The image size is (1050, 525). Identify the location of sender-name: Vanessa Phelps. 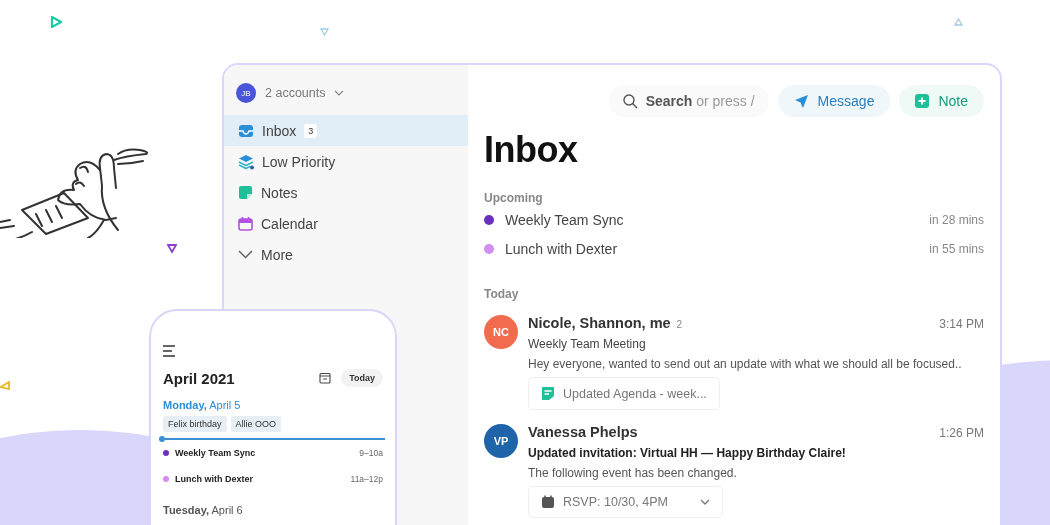
(583, 432).